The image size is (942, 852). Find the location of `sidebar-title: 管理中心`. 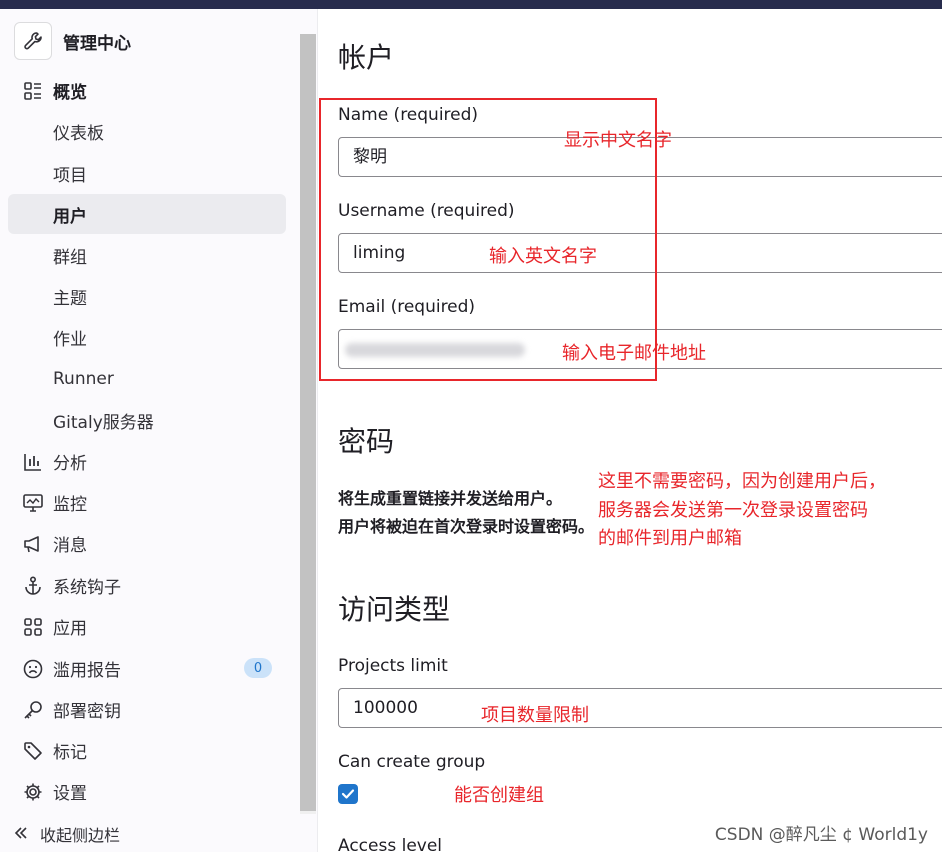

sidebar-title: 管理中心 is located at coordinates (97, 43).